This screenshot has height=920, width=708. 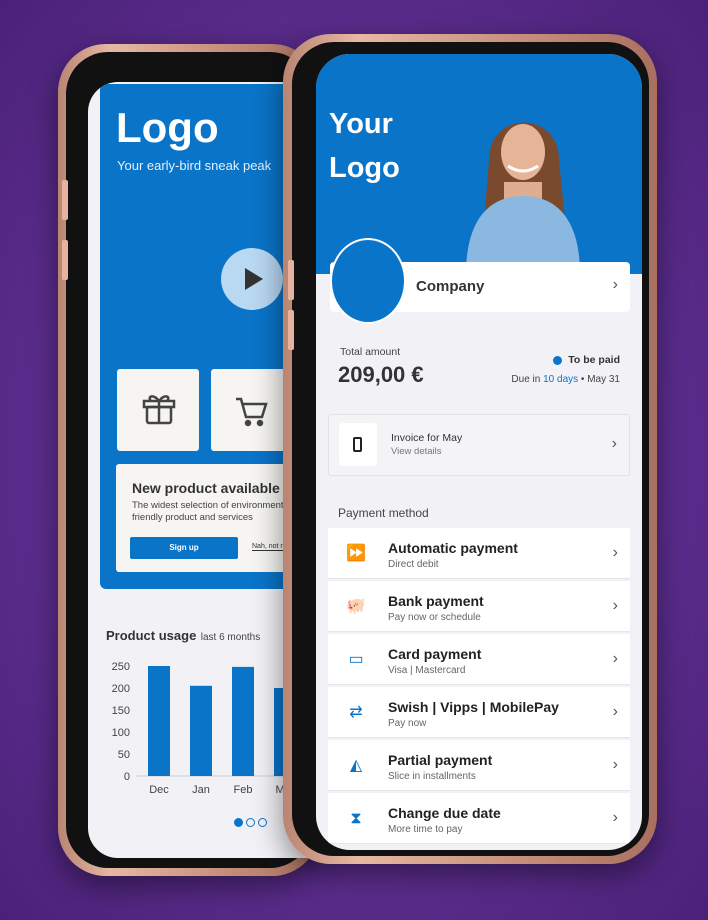 I want to click on company-name: Company, so click(x=450, y=286).